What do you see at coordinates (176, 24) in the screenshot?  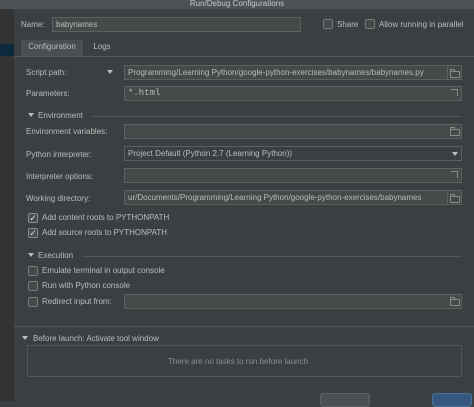 I see `name-input: babynames` at bounding box center [176, 24].